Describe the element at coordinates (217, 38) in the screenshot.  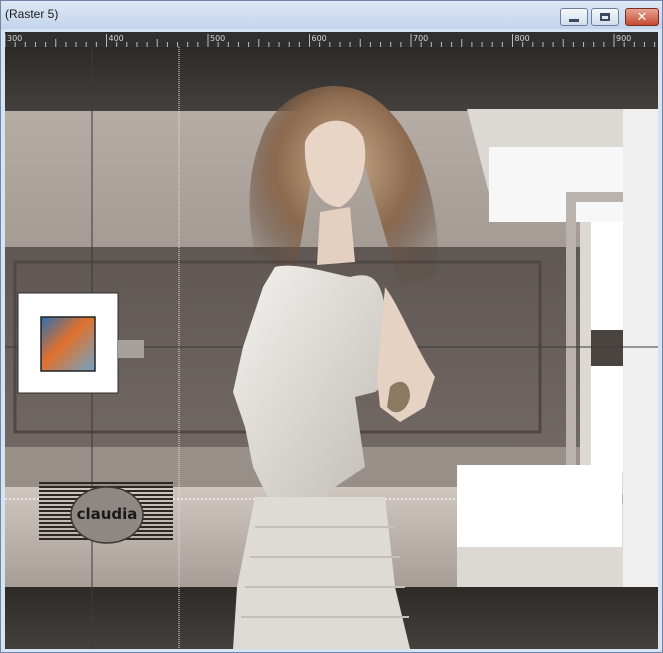
I see `ruler-label: 500` at that location.